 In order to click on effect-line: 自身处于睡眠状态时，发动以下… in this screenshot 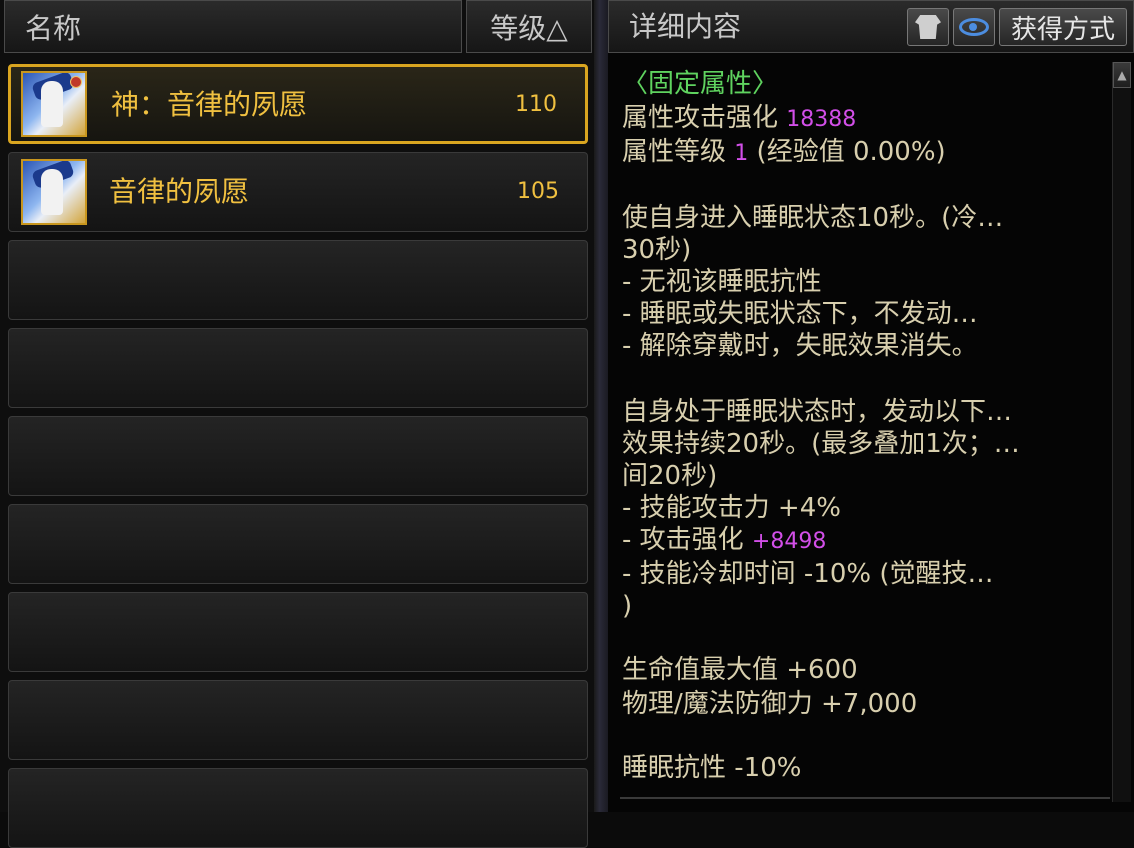, I will do `click(817, 412)`.